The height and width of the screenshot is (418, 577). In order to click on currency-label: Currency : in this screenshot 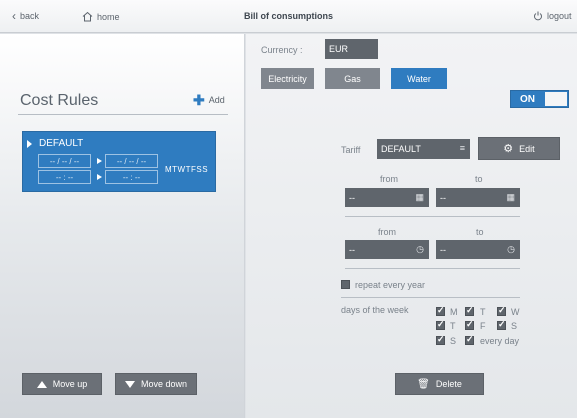, I will do `click(282, 50)`.